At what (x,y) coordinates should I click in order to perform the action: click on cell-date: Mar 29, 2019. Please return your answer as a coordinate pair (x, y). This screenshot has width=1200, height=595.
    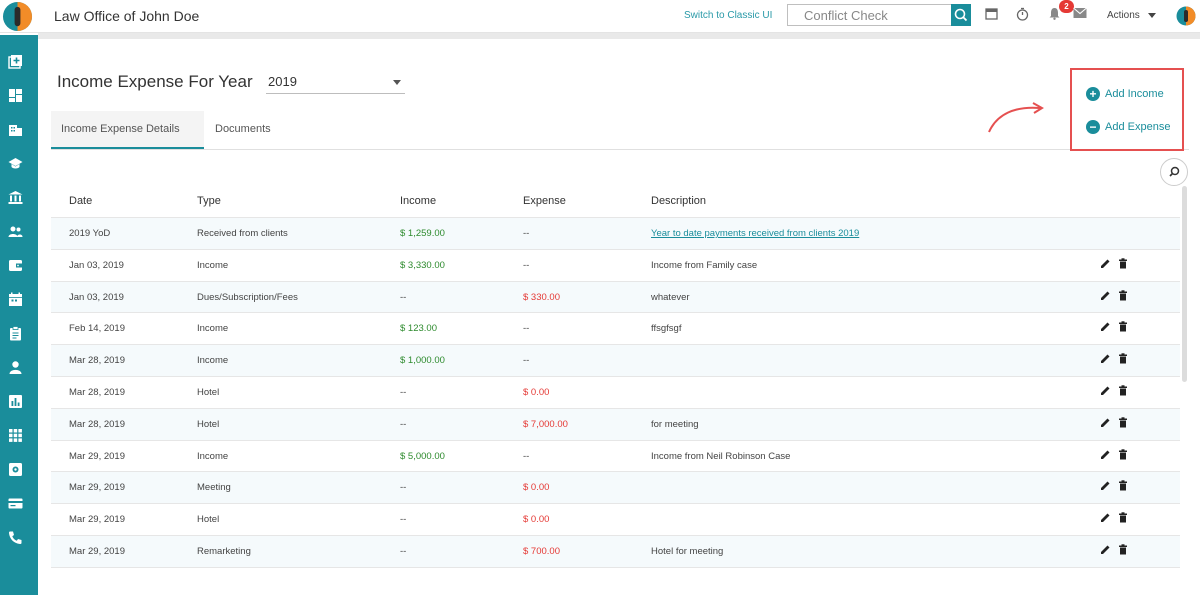
    Looking at the image, I should click on (97, 551).